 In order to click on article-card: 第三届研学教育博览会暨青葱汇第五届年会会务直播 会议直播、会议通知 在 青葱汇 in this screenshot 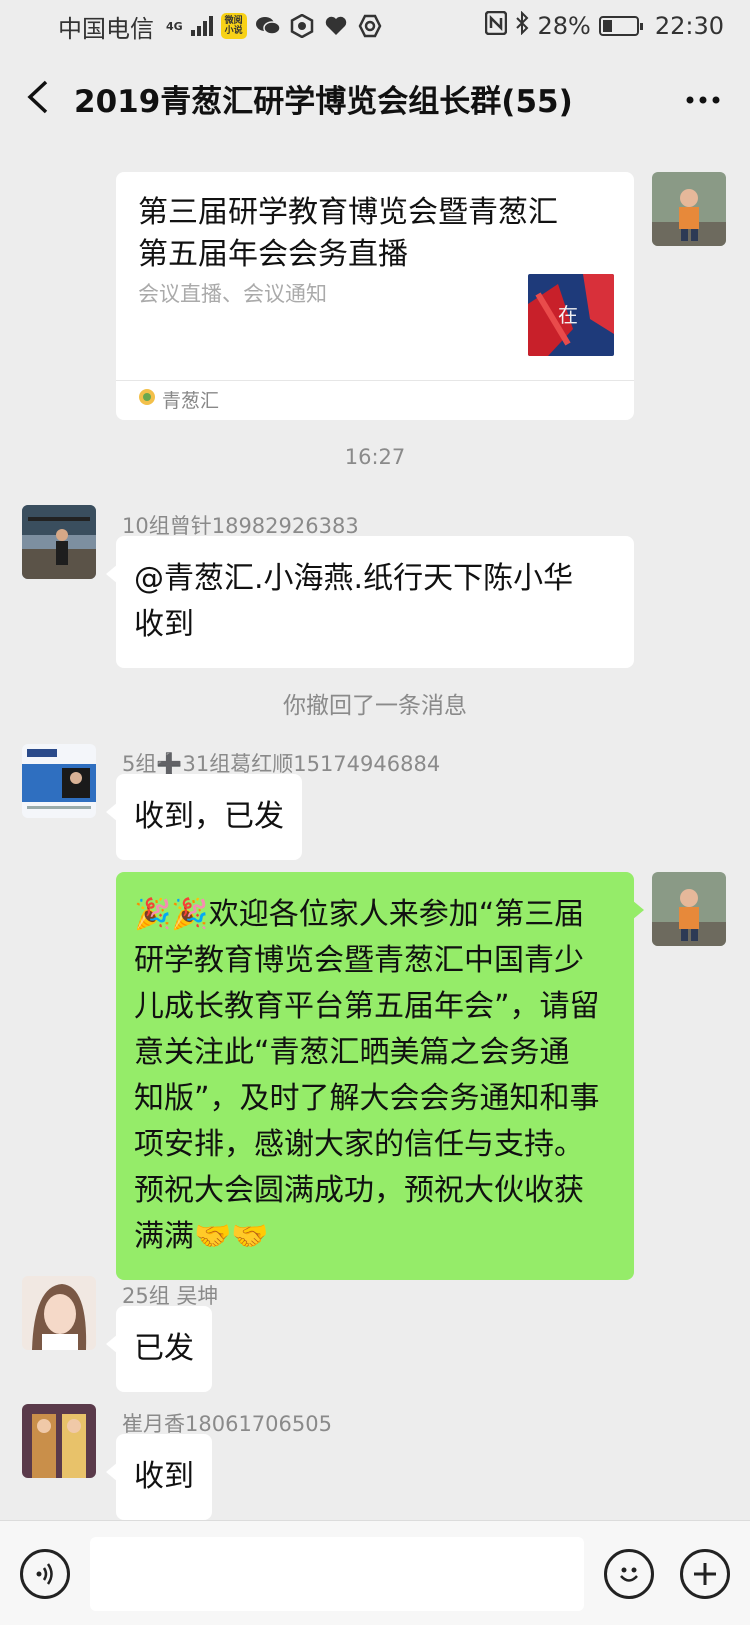, I will do `click(375, 296)`.